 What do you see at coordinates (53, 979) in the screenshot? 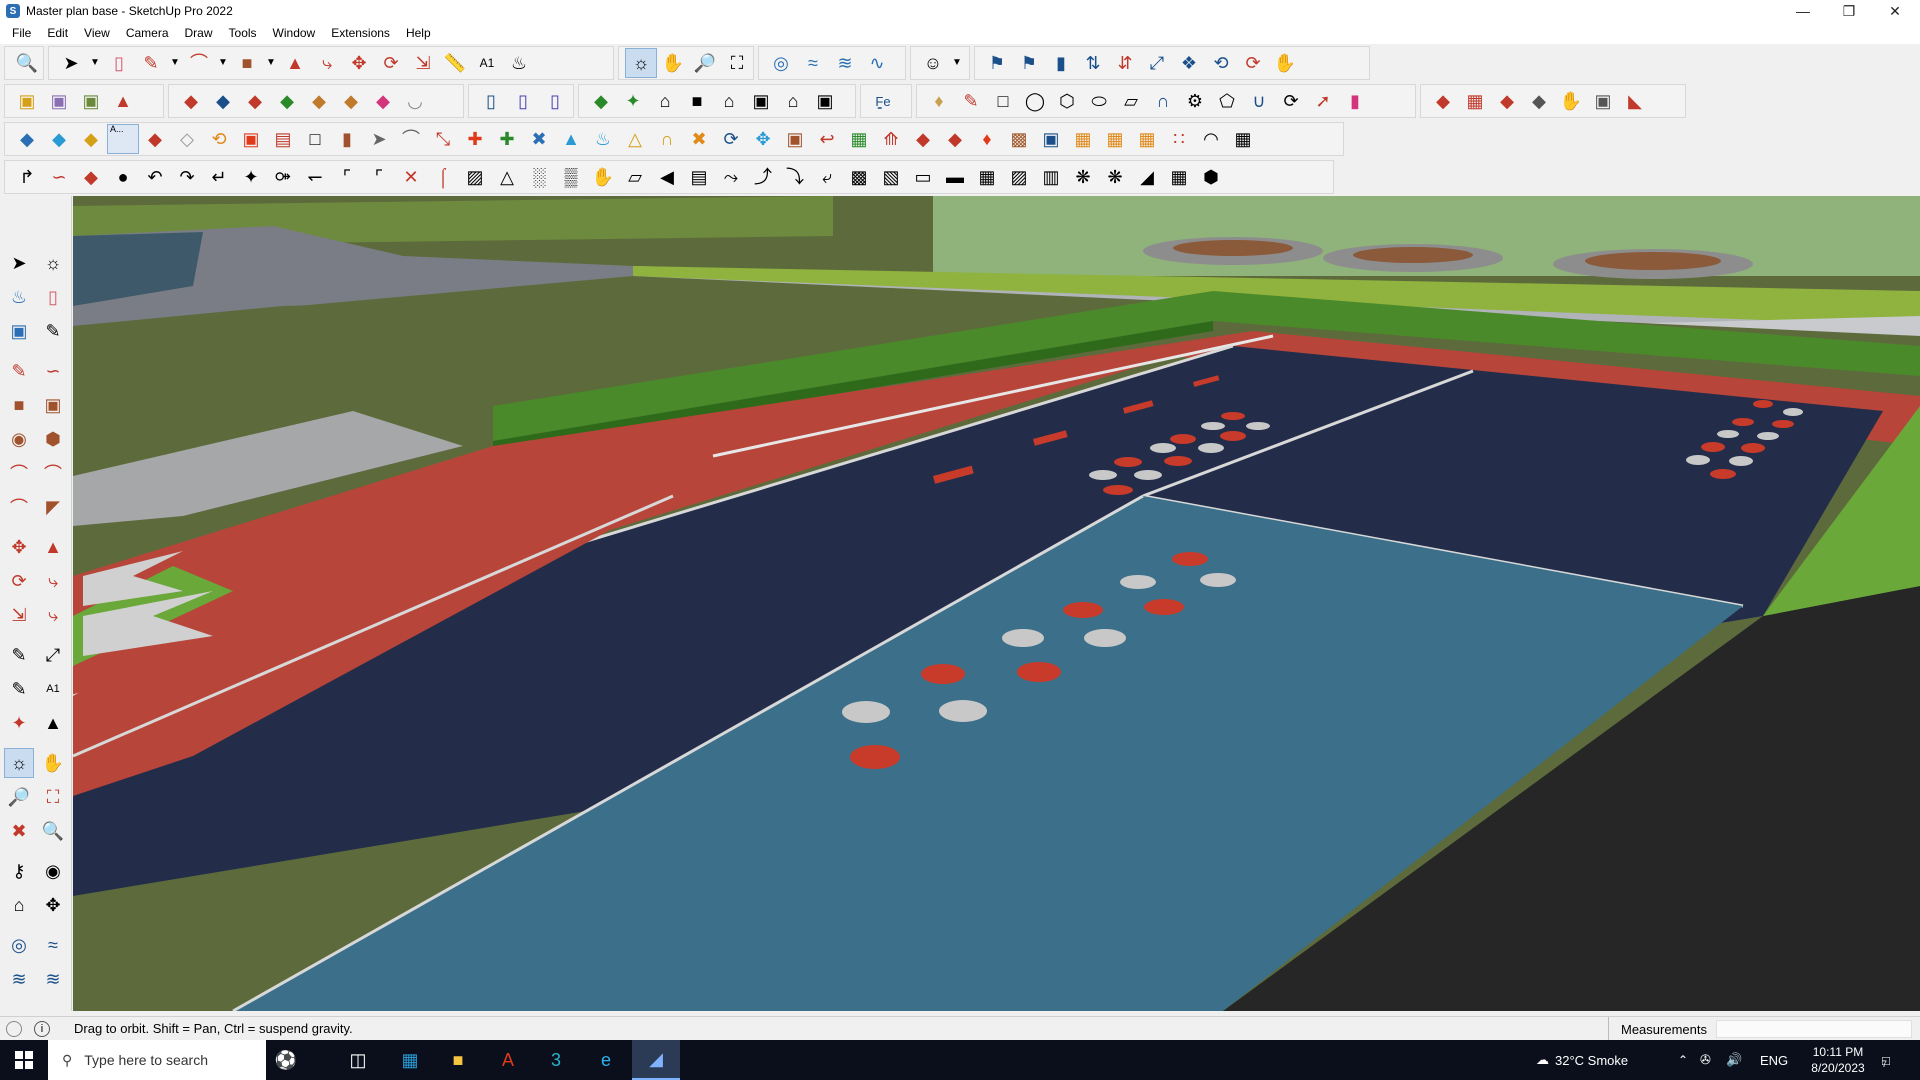
I see `lt-section-cut-2-button: ≋` at bounding box center [53, 979].